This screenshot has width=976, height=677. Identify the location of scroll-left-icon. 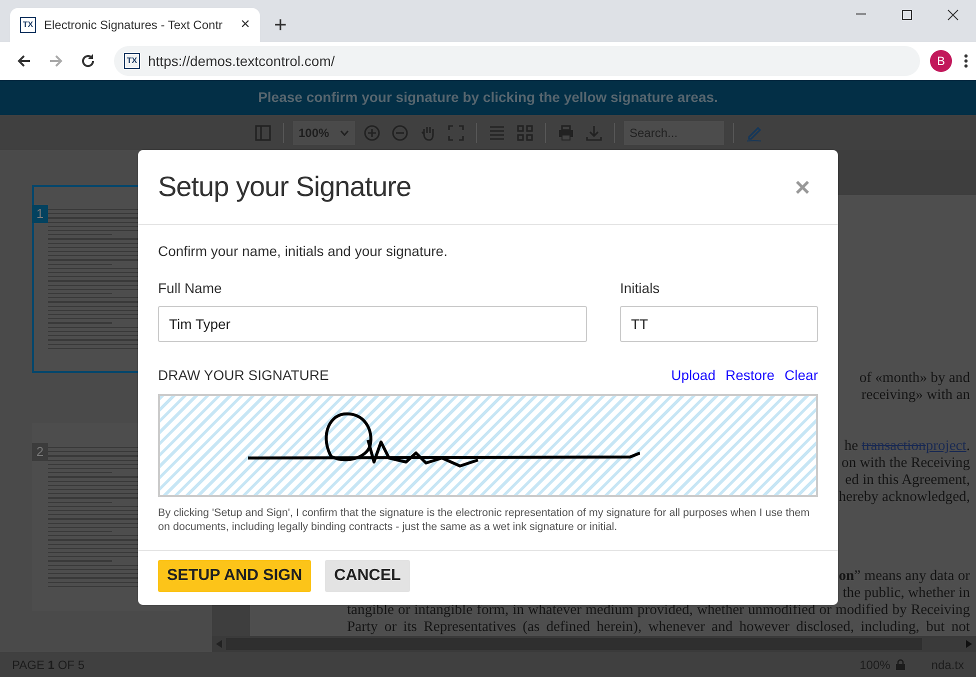
(219, 644).